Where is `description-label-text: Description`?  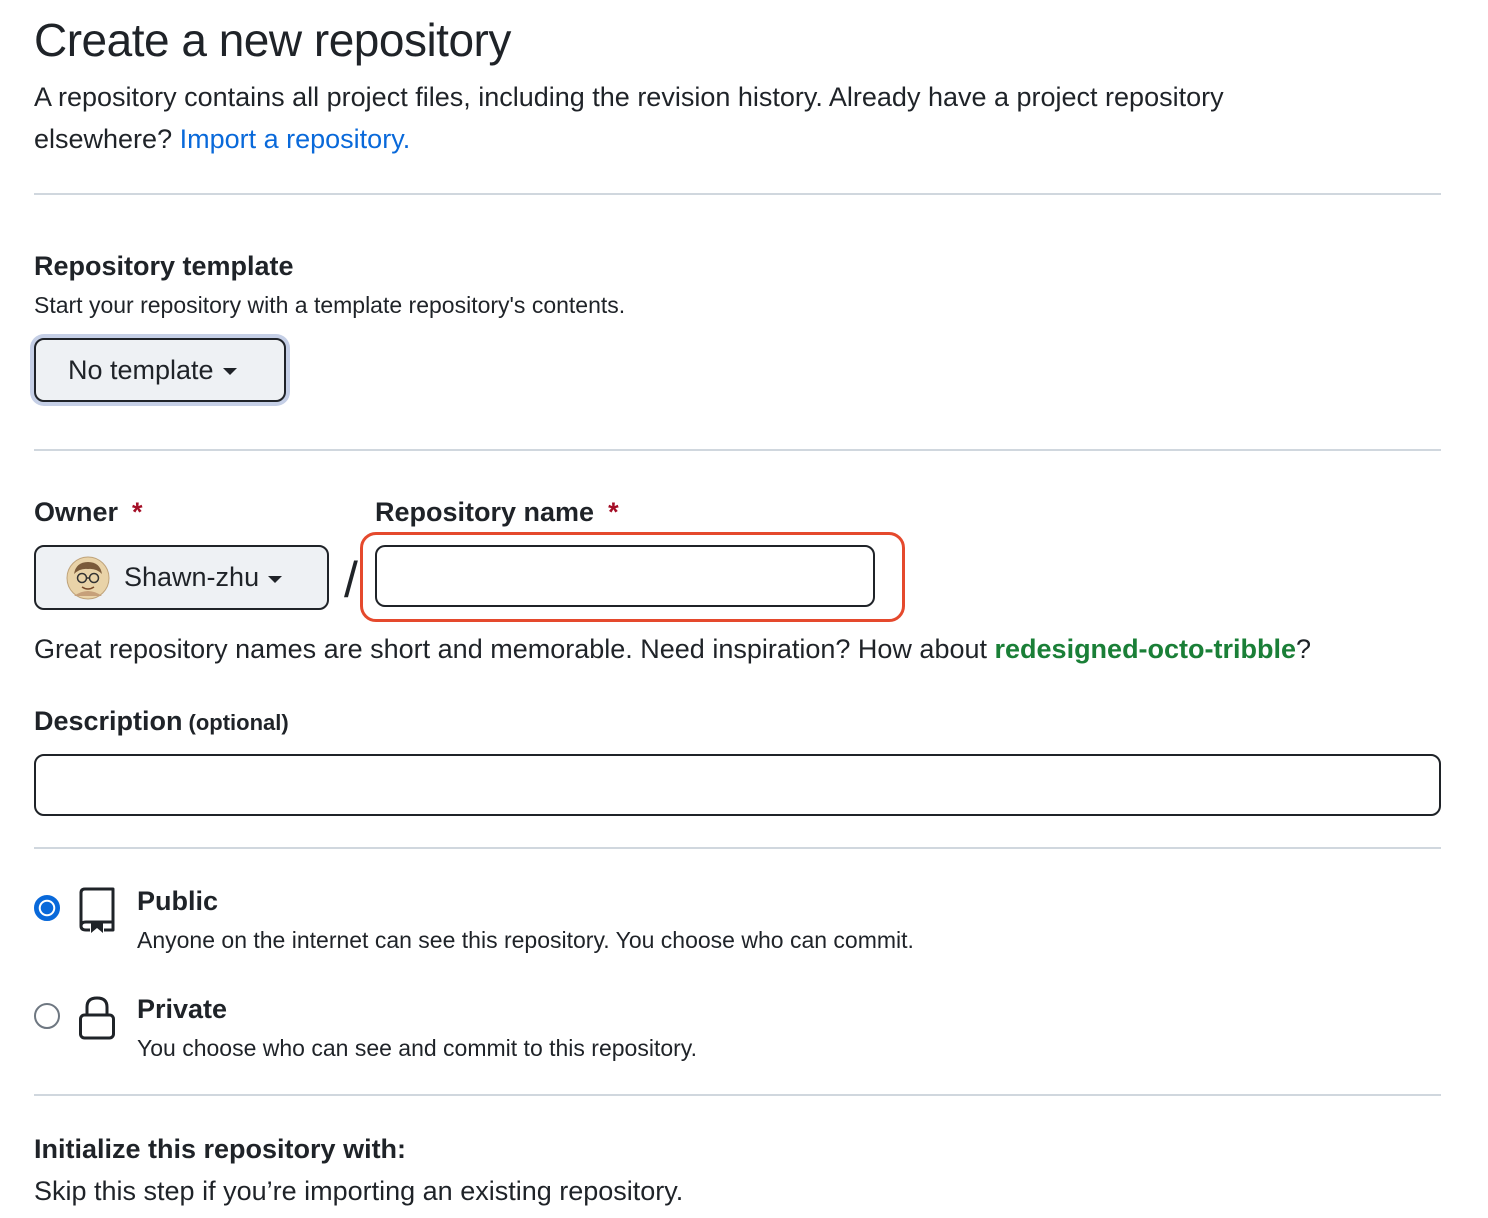 description-label-text: Description is located at coordinates (108, 721).